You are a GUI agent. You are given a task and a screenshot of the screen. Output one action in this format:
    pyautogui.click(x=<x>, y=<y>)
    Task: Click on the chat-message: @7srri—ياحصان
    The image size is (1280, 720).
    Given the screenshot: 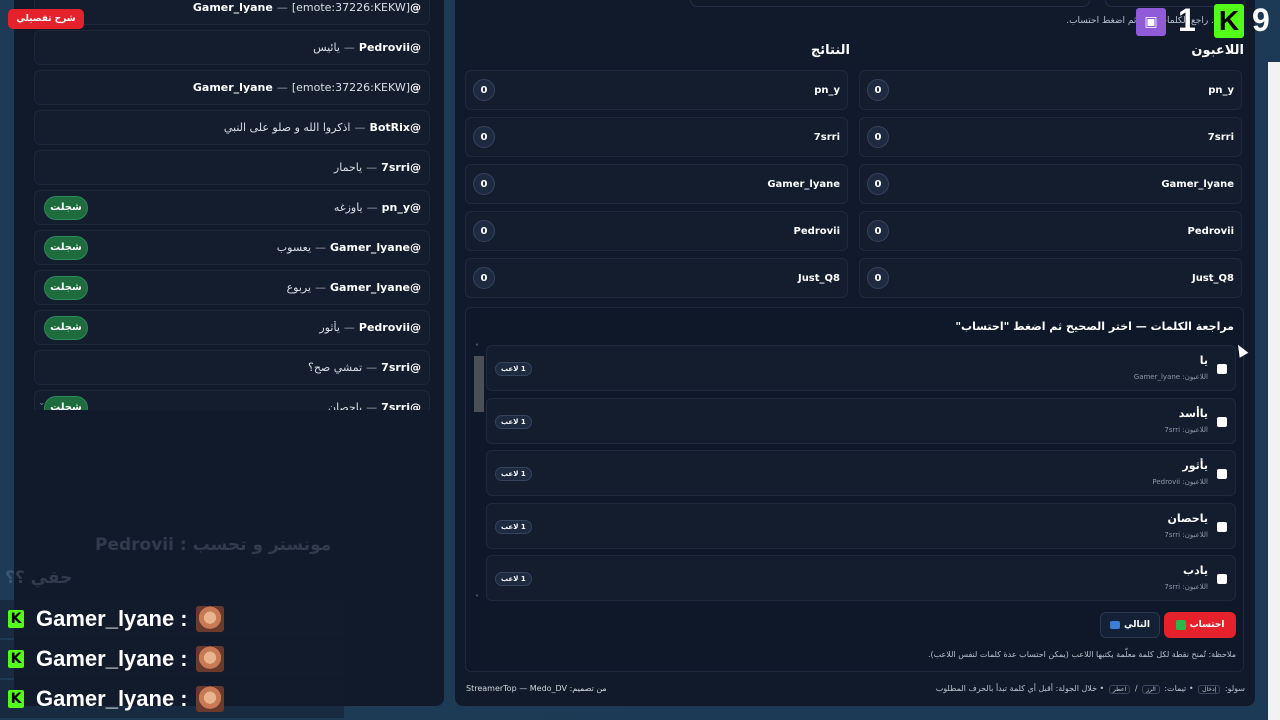 What is the action you would take?
    pyautogui.click(x=258, y=405)
    